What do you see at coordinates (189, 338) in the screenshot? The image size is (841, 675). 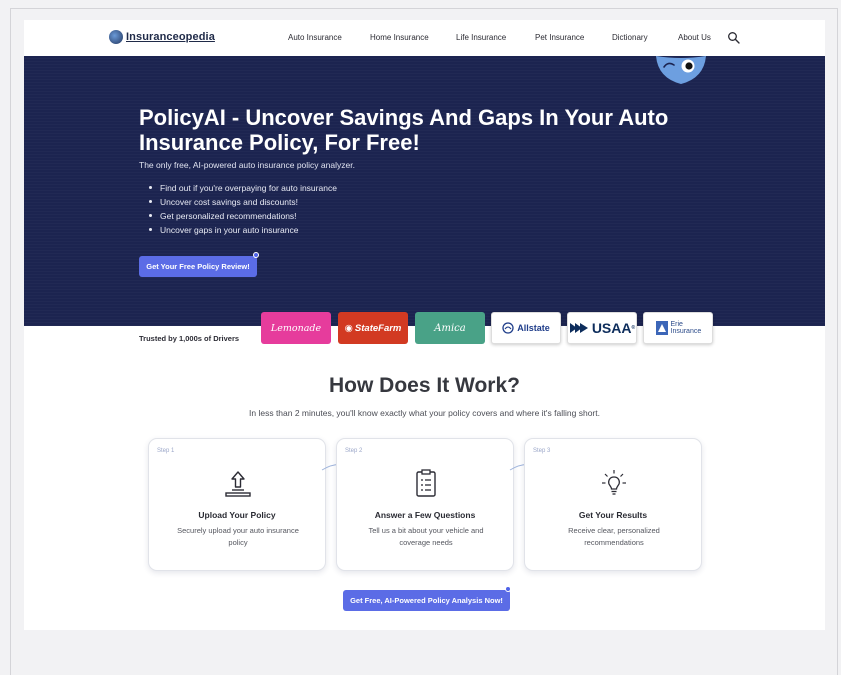 I see `trusted-label: Trusted by 1,000s of Drivers` at bounding box center [189, 338].